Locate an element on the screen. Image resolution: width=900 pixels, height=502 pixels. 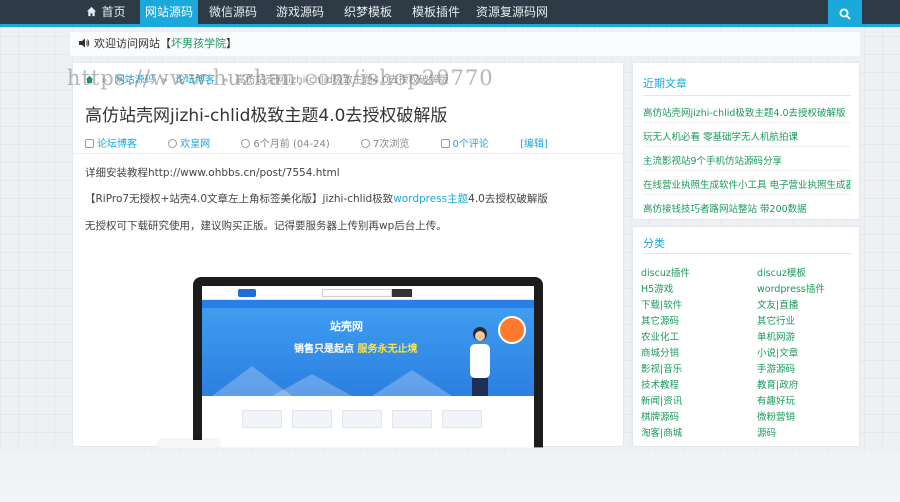
nav-item-wechat-source: 微信源码 is located at coordinates (233, 12).